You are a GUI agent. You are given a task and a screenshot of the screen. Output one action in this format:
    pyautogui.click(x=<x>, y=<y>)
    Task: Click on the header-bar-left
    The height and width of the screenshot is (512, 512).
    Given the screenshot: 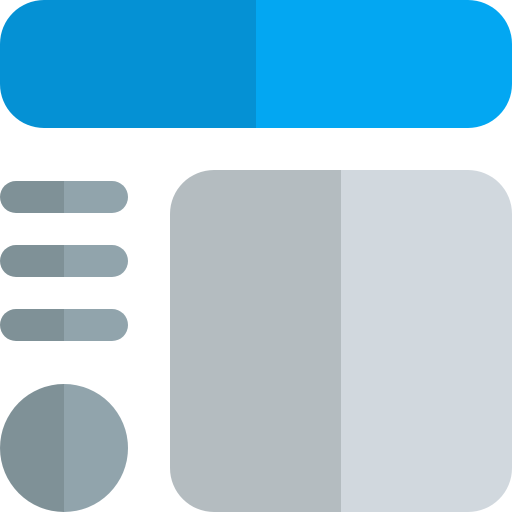 What is the action you would take?
    pyautogui.click(x=128, y=64)
    